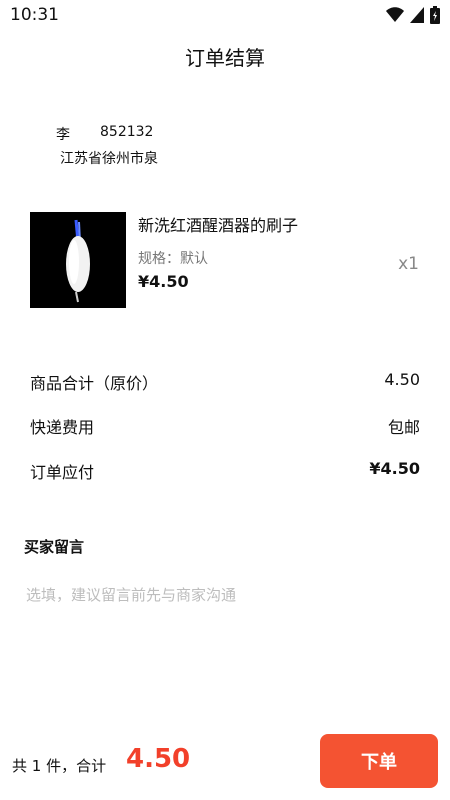 Image resolution: width=450 pixels, height=800 pixels. Describe the element at coordinates (225, 382) in the screenshot. I see `subtotal-row: 商品合计（原价） 4.50` at that location.